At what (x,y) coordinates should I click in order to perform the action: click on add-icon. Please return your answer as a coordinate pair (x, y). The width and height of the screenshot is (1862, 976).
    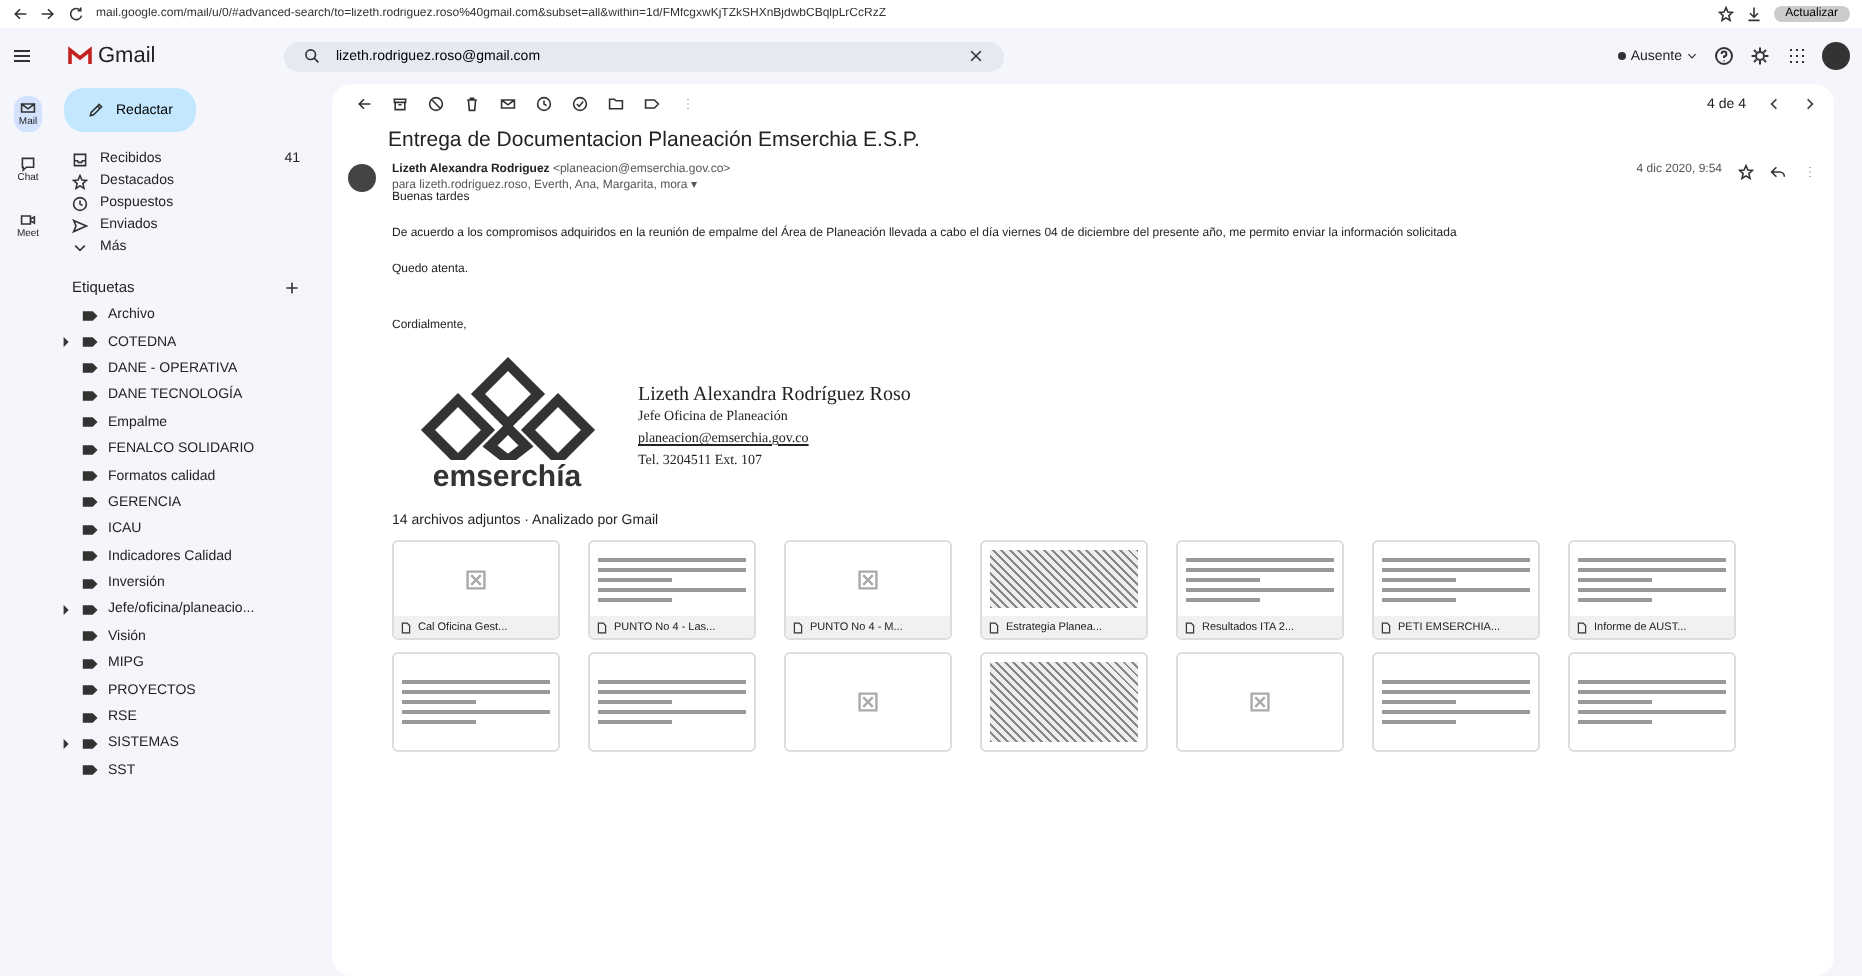
    Looking at the image, I should click on (292, 287).